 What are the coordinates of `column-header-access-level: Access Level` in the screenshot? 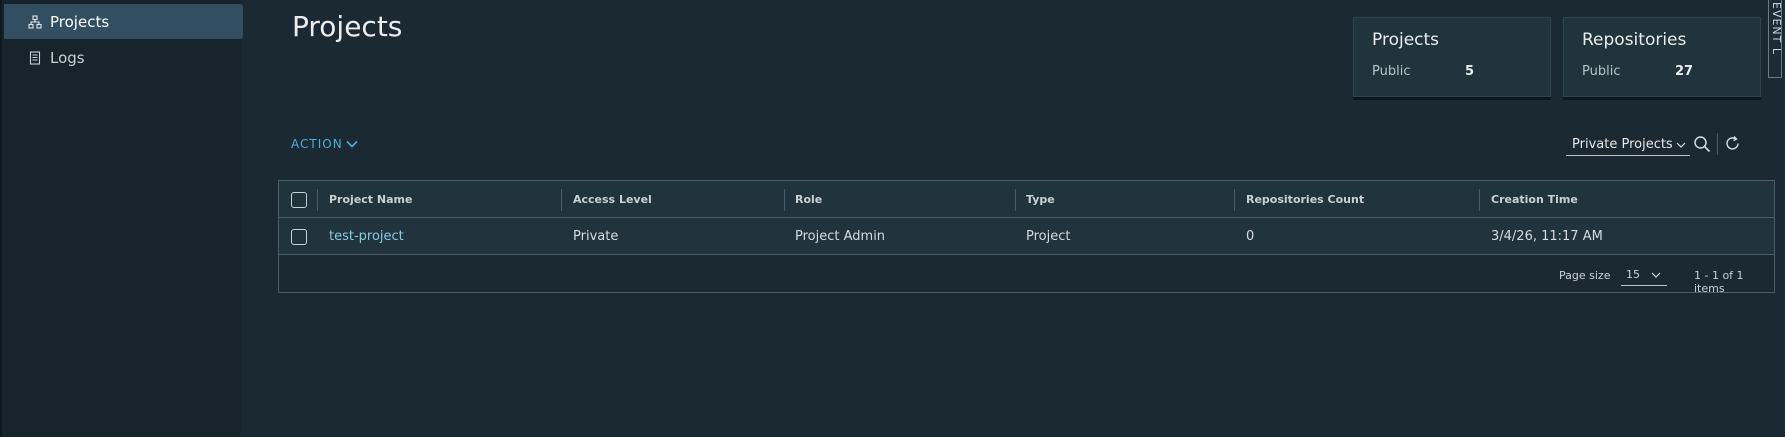 It's located at (612, 199).